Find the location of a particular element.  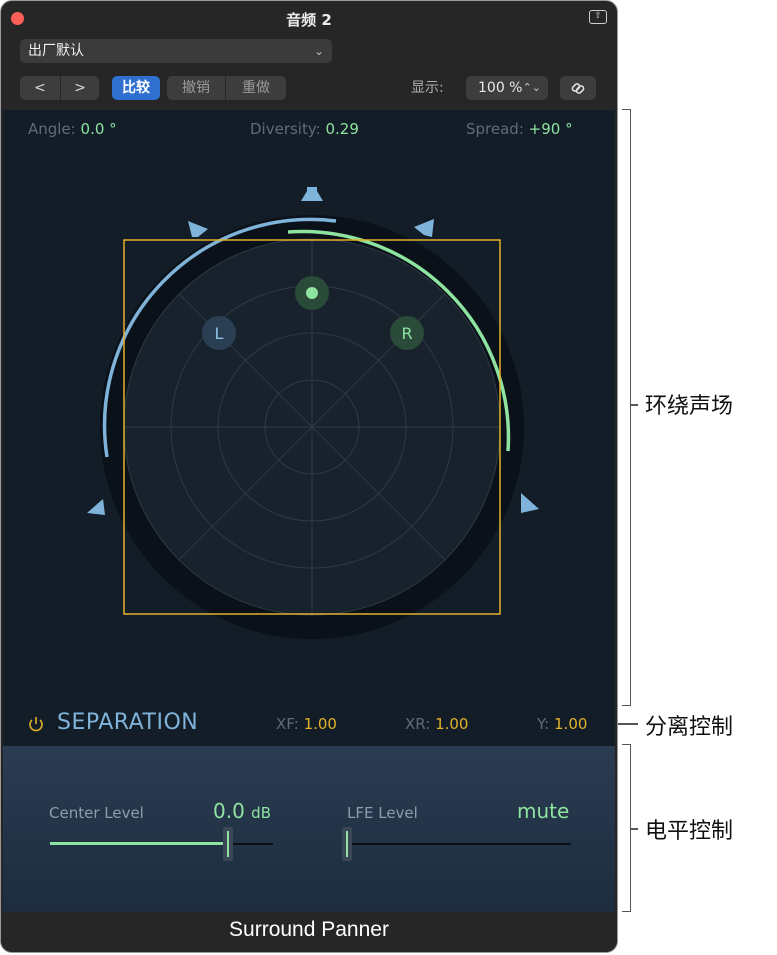

surround-bracket-tick is located at coordinates (634, 405).